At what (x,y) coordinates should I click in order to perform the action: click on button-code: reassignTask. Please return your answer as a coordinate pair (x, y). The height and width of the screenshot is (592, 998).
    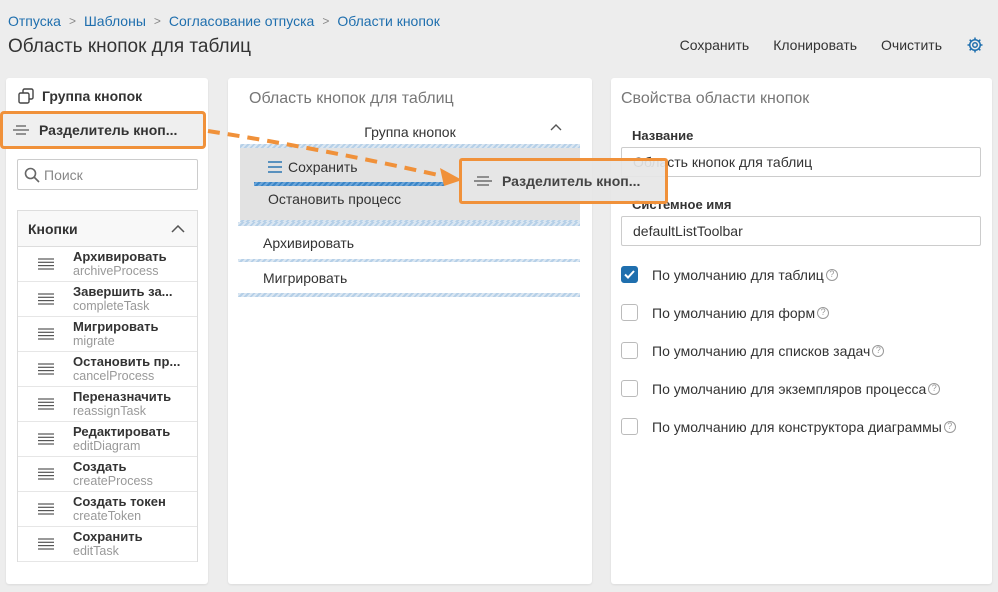
    Looking at the image, I should click on (109, 411).